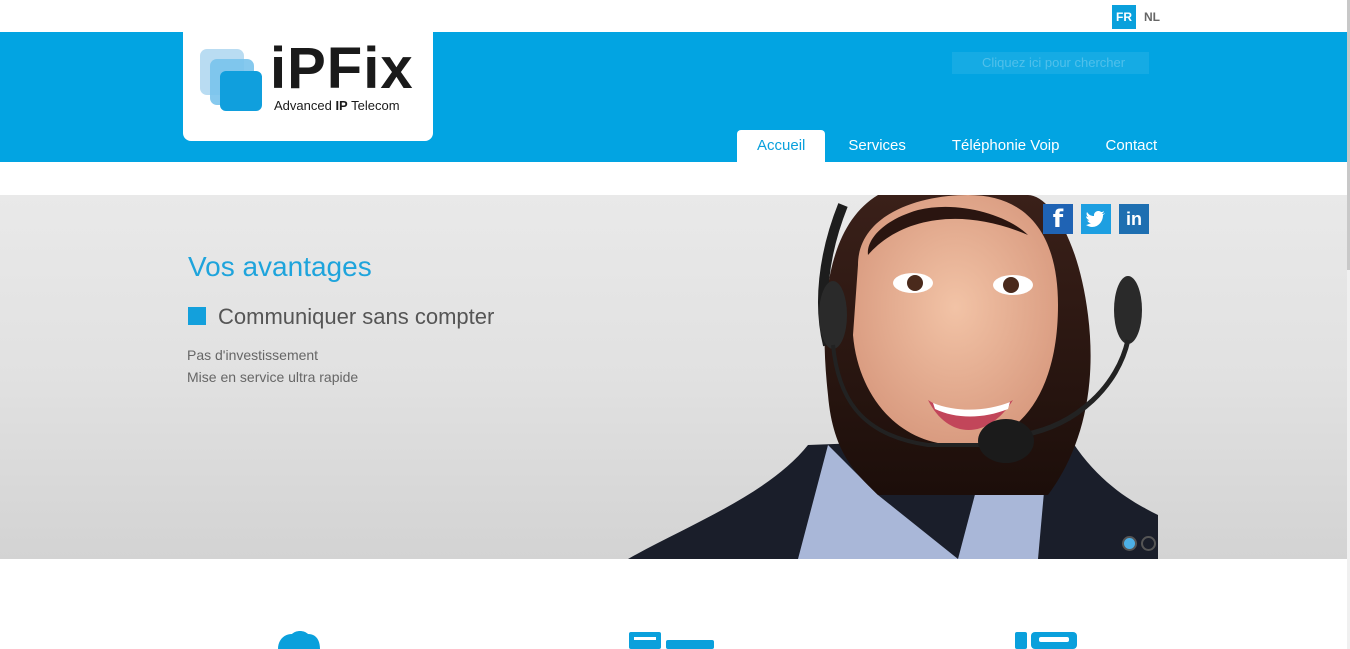 This screenshot has width=1350, height=649. I want to click on nav-item-services: Services, so click(877, 146).